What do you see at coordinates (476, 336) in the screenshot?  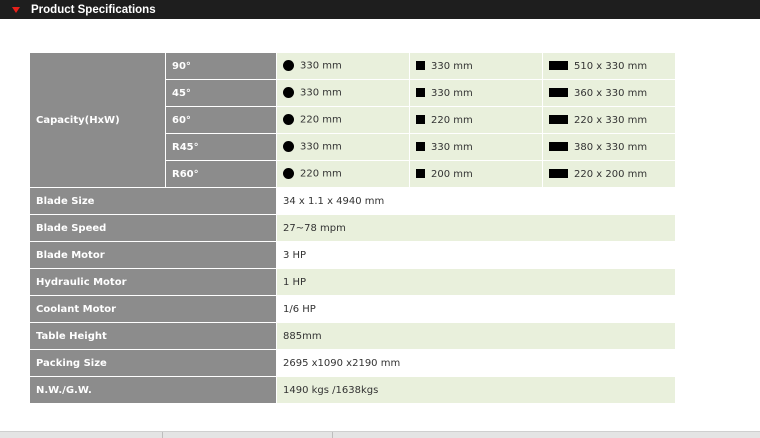 I see `spec-value: 885mm` at bounding box center [476, 336].